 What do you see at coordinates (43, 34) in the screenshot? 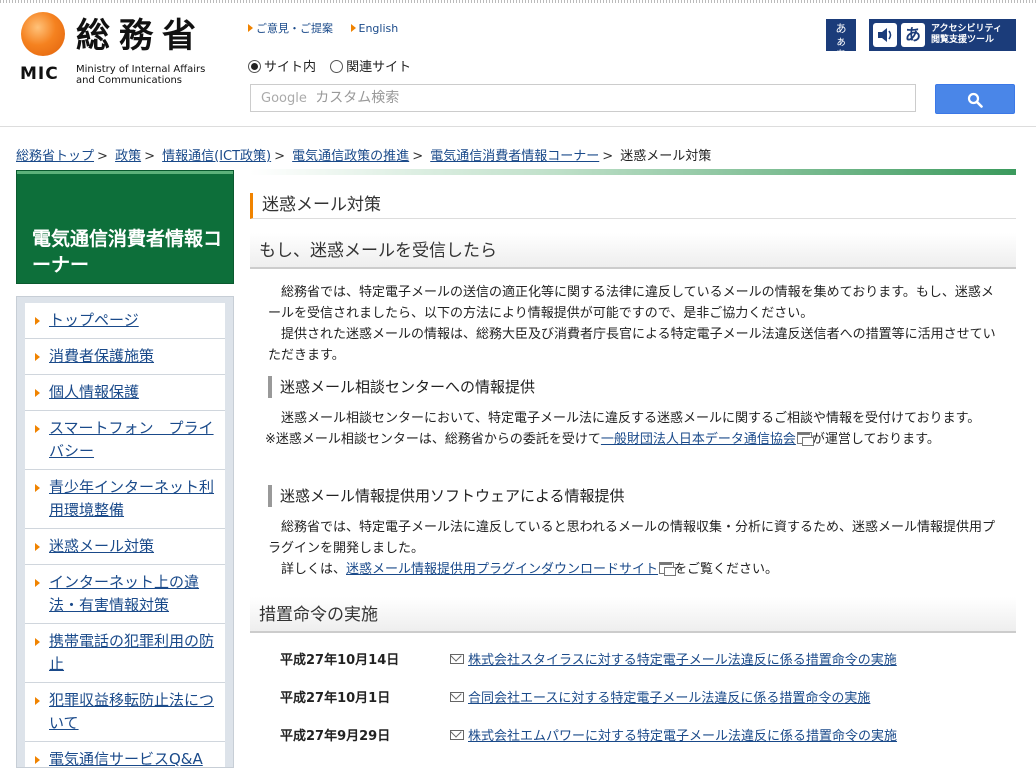
I see `mic-logo-icon` at bounding box center [43, 34].